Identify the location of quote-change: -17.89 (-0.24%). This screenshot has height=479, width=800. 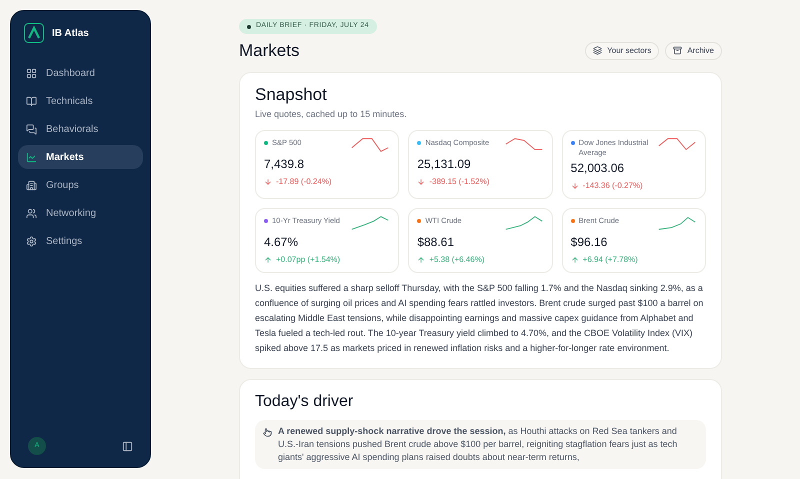
(304, 182).